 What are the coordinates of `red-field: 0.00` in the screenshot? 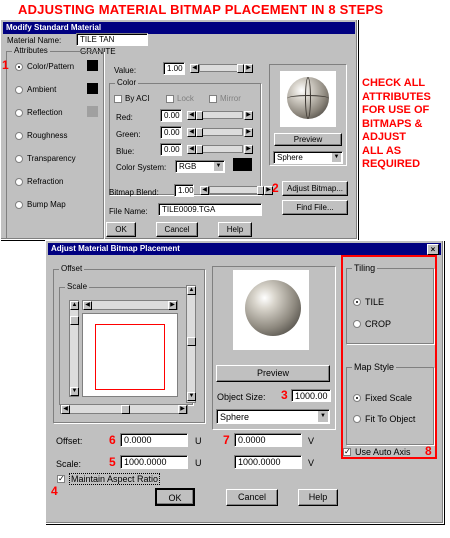 It's located at (171, 115).